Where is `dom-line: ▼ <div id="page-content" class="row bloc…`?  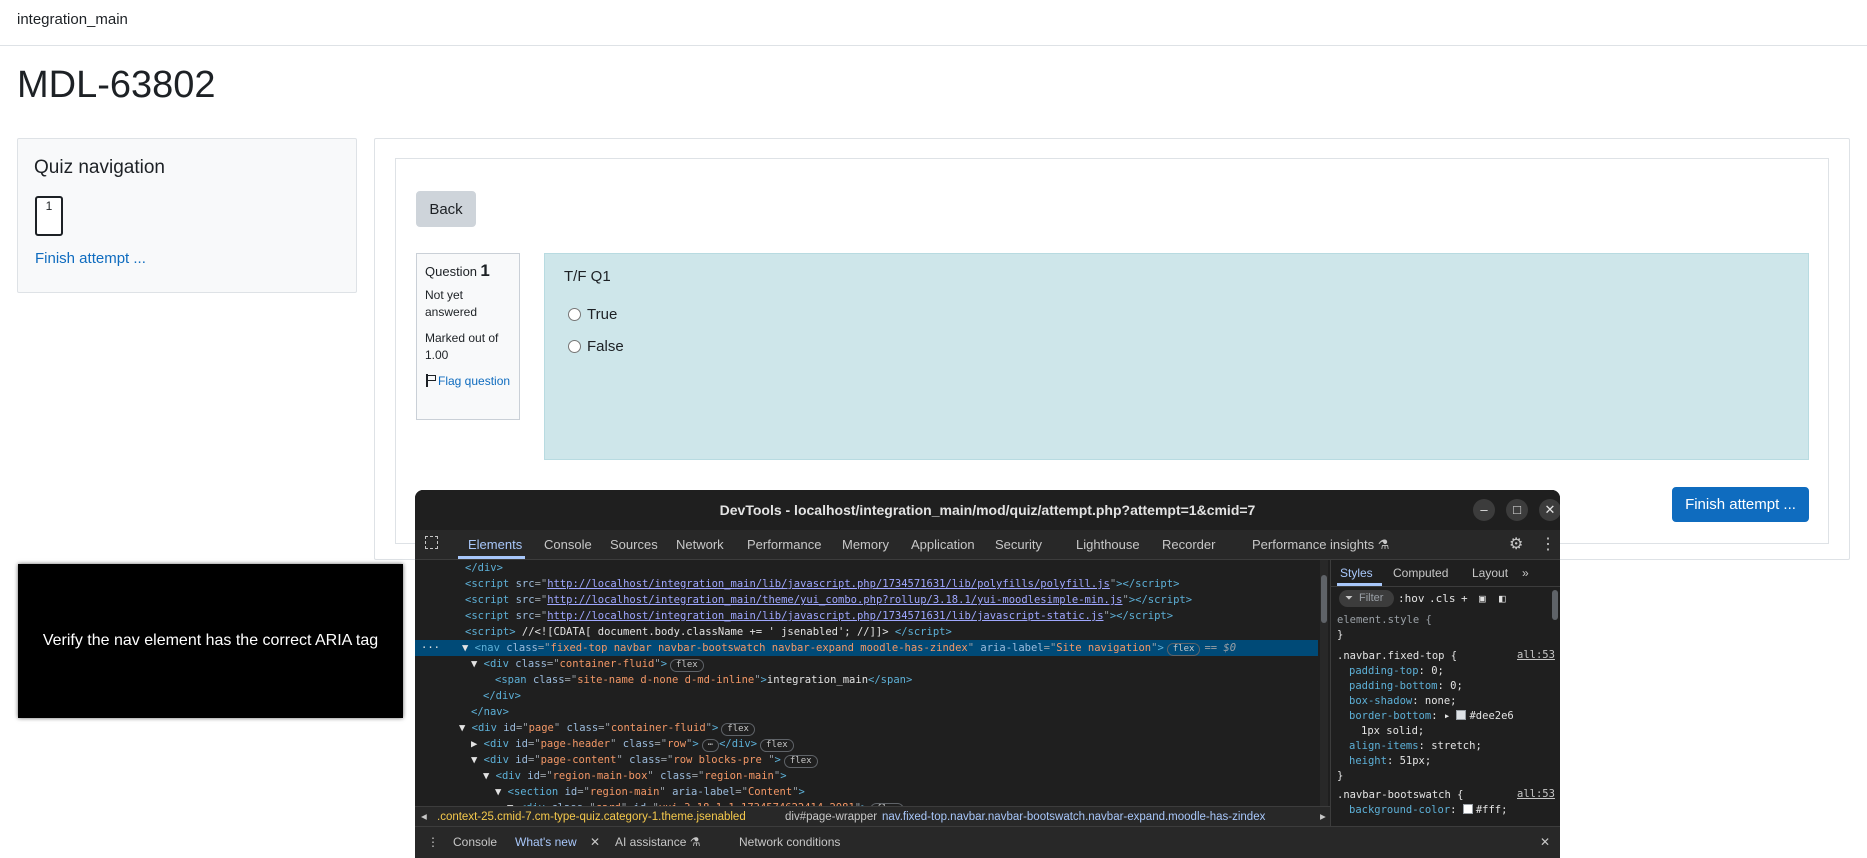 dom-line: ▼ <div id="page-content" class="row bloc… is located at coordinates (616, 760).